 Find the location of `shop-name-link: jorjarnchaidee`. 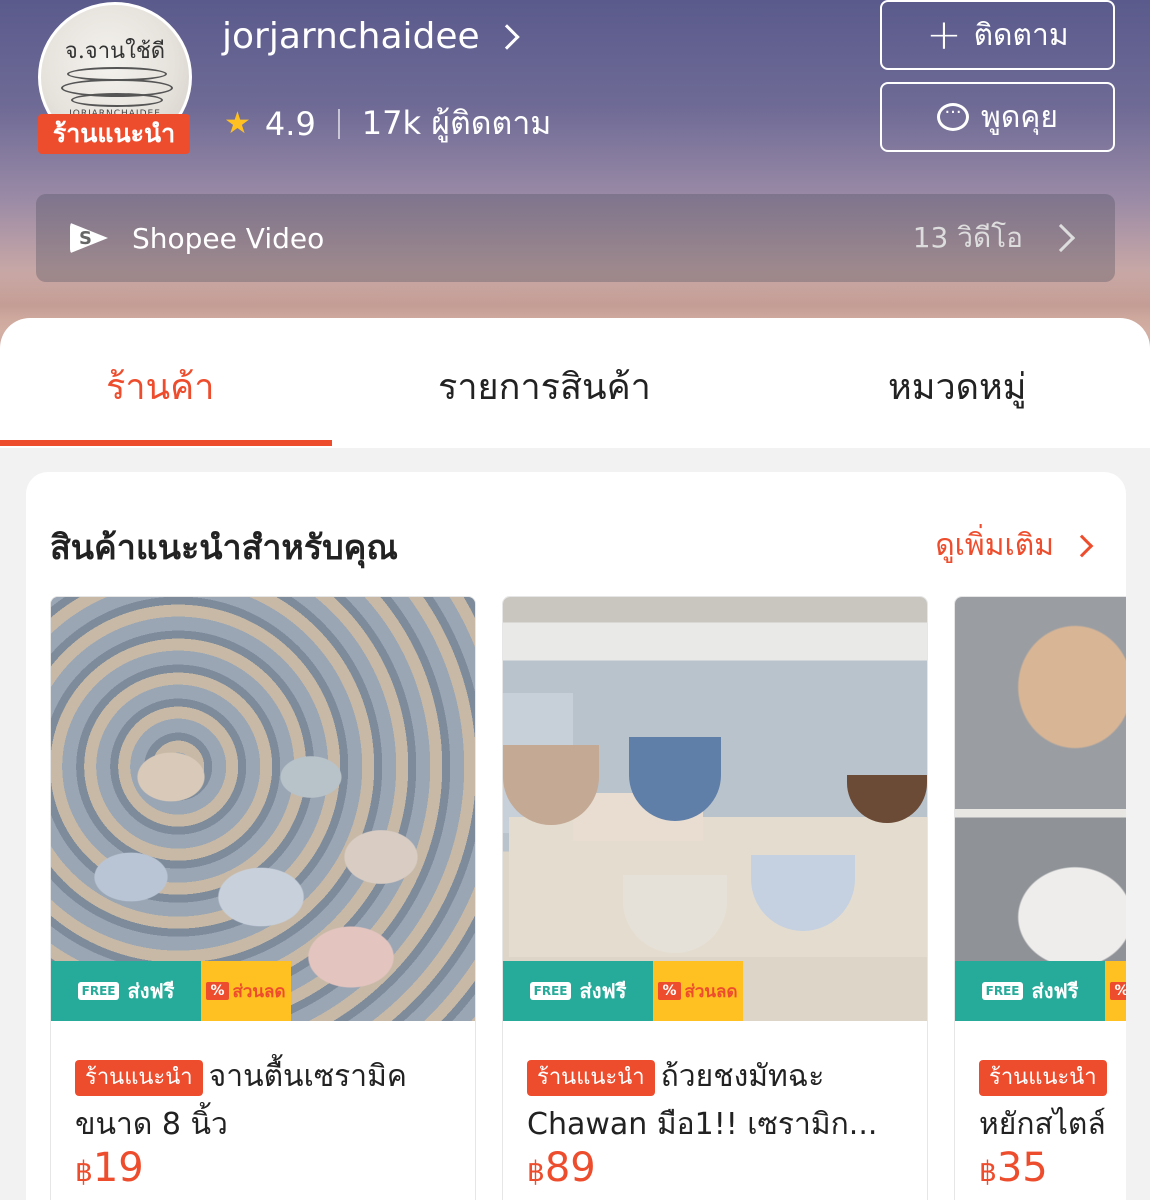

shop-name-link: jorjarnchaidee is located at coordinates (371, 36).